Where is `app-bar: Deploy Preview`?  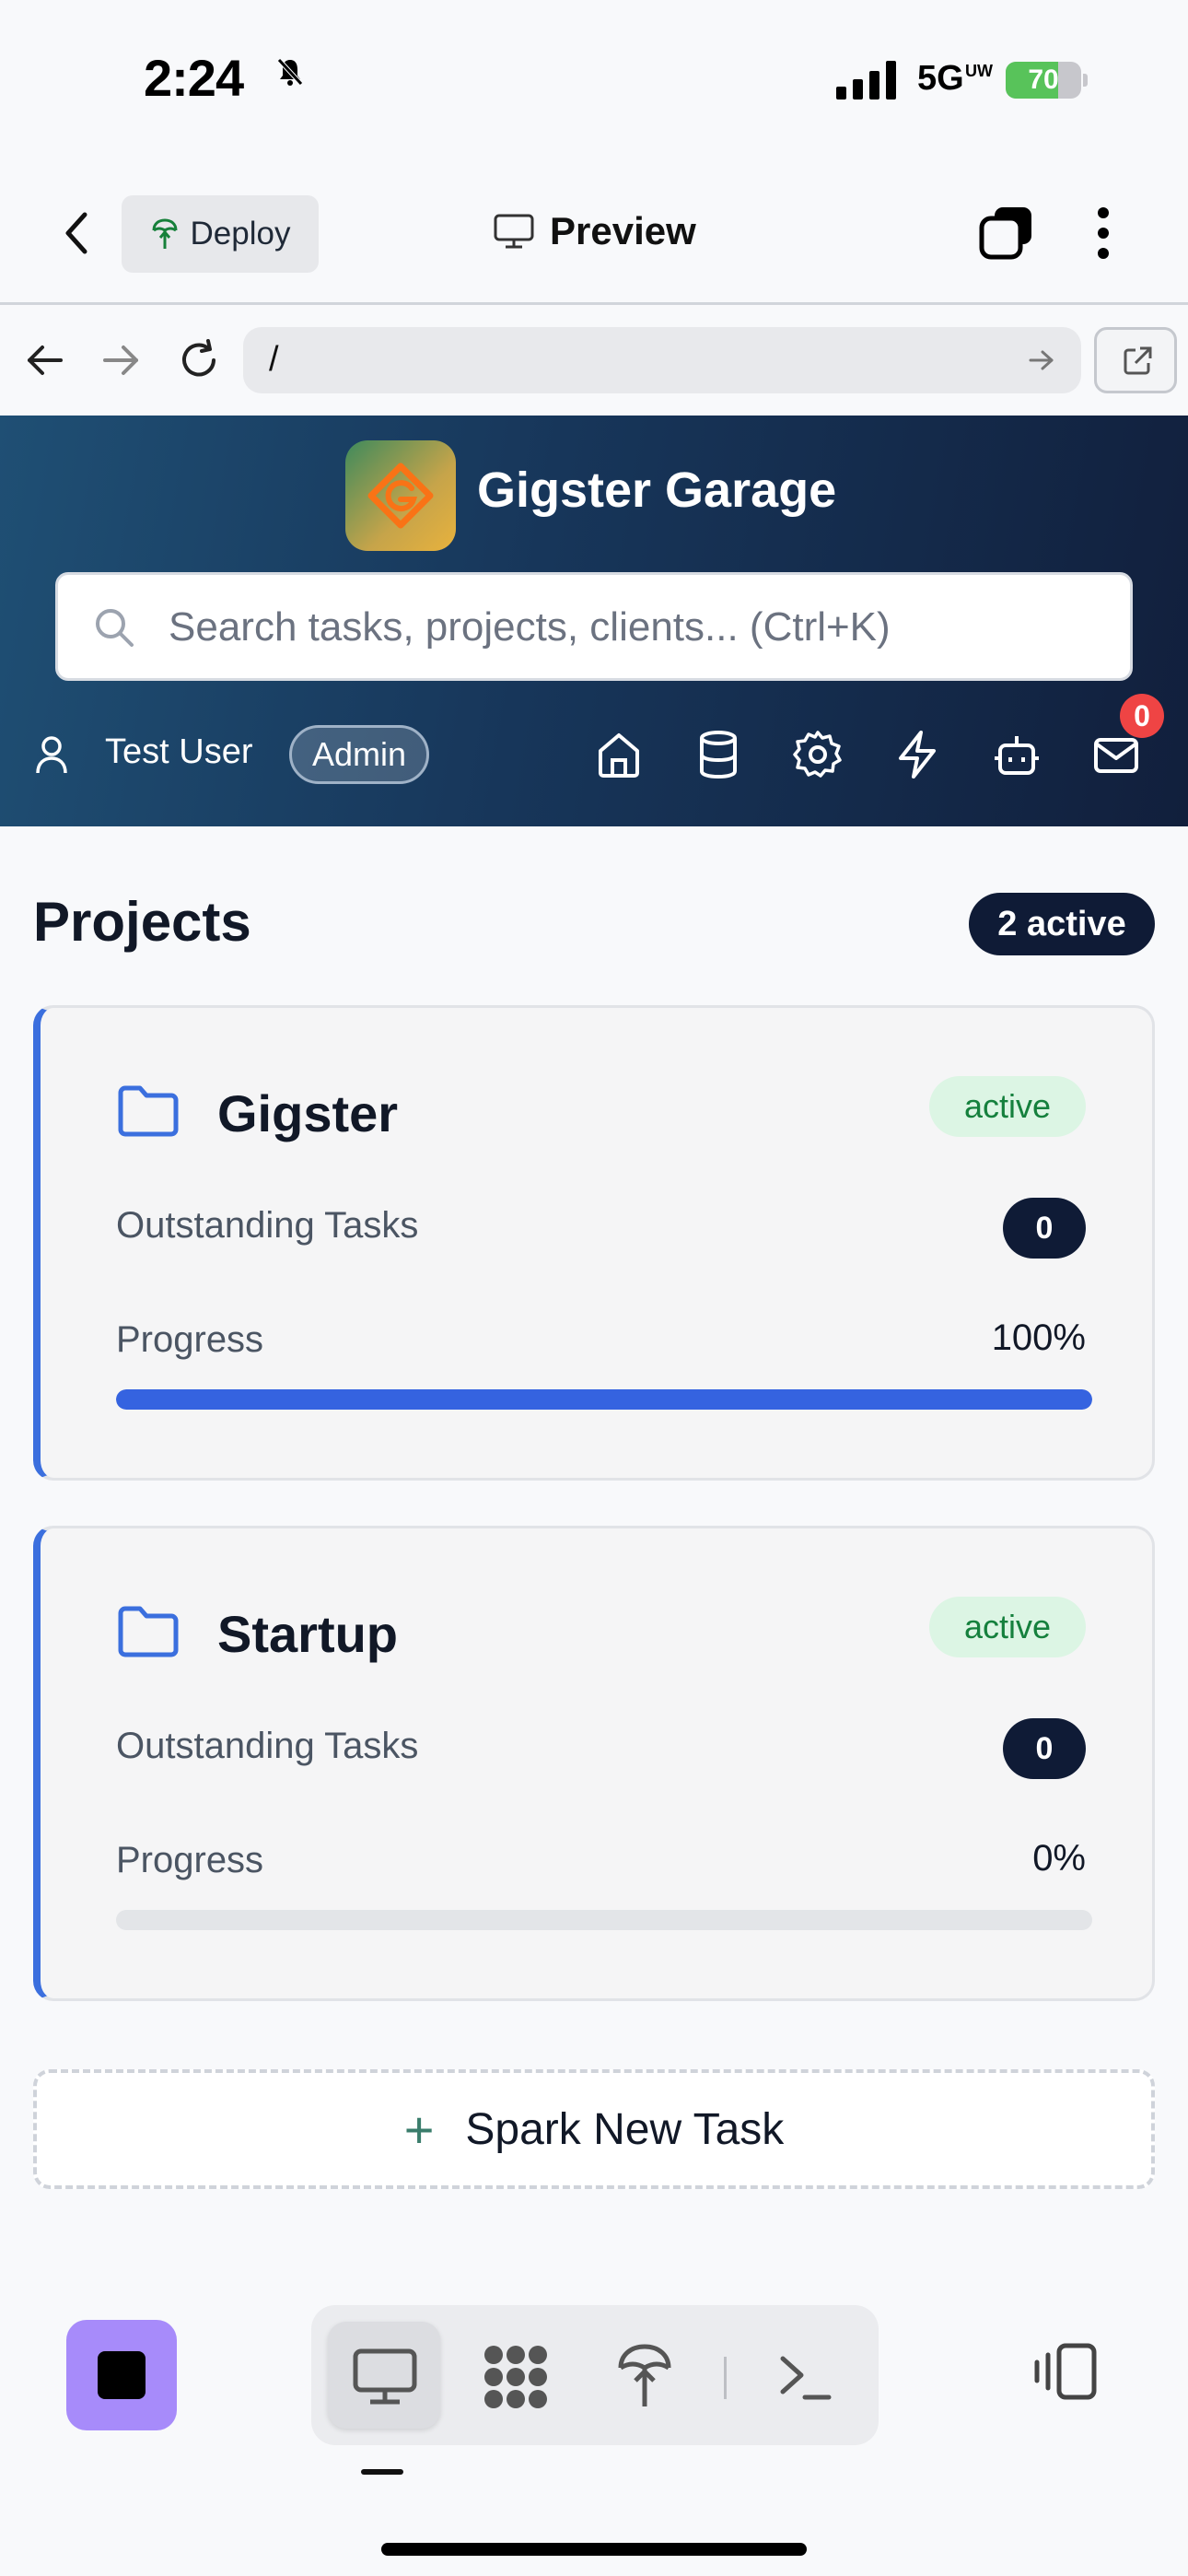
app-bar: Deploy Preview is located at coordinates (594, 233).